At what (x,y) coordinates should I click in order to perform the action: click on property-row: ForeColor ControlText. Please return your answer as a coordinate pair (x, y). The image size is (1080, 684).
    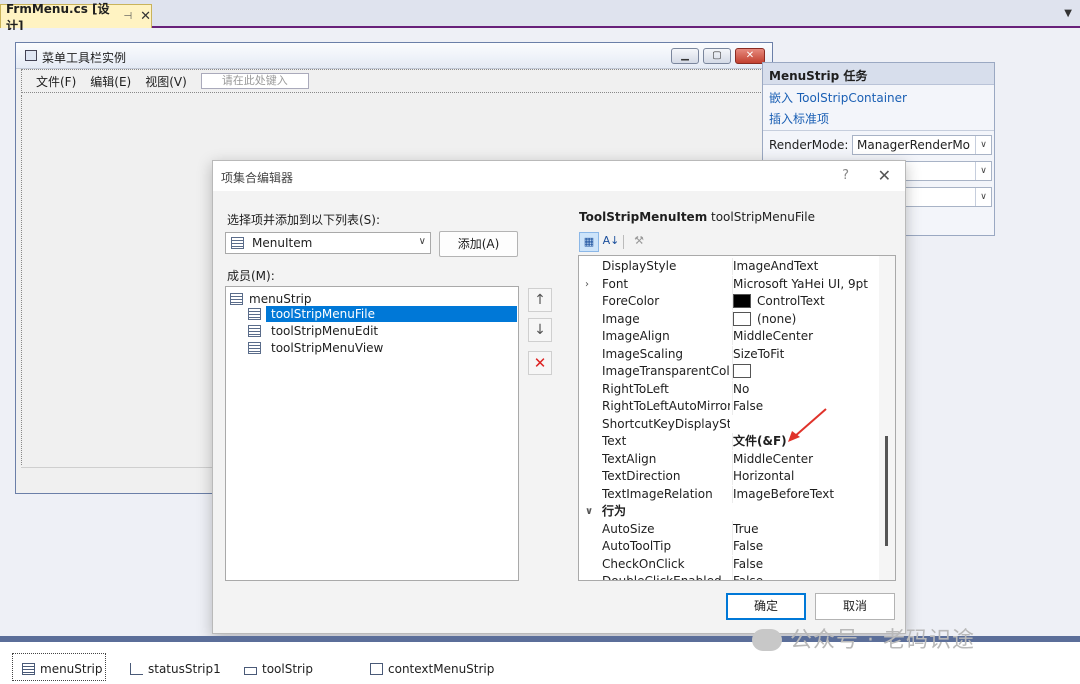
    Looking at the image, I should click on (729, 302).